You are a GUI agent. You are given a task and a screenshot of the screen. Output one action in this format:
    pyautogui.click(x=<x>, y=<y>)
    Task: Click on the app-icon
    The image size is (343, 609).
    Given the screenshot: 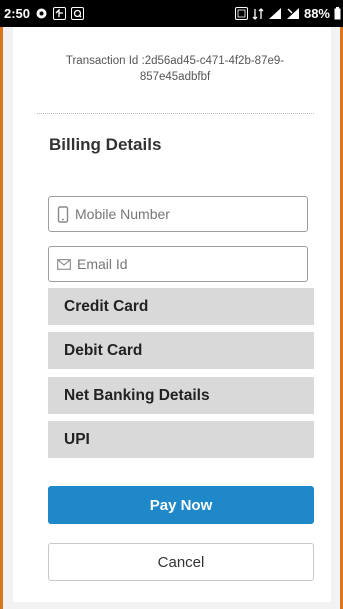 What is the action you would take?
    pyautogui.click(x=60, y=13)
    